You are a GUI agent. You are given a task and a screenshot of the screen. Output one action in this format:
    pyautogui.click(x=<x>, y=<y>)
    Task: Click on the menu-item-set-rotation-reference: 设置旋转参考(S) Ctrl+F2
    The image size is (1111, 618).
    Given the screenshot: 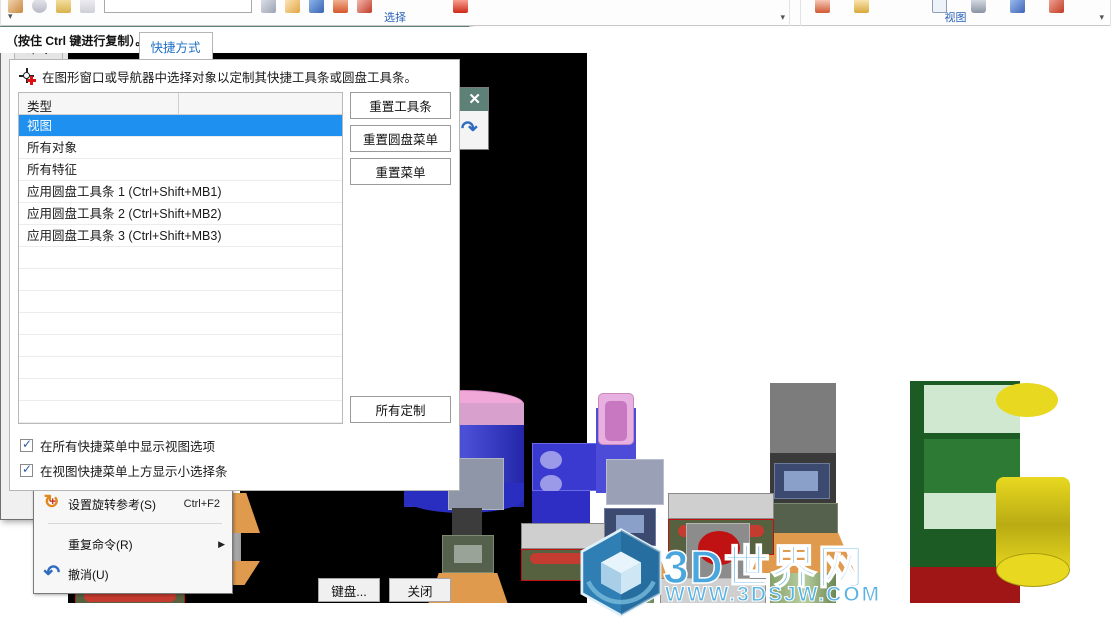 What is the action you would take?
    pyautogui.click(x=133, y=504)
    